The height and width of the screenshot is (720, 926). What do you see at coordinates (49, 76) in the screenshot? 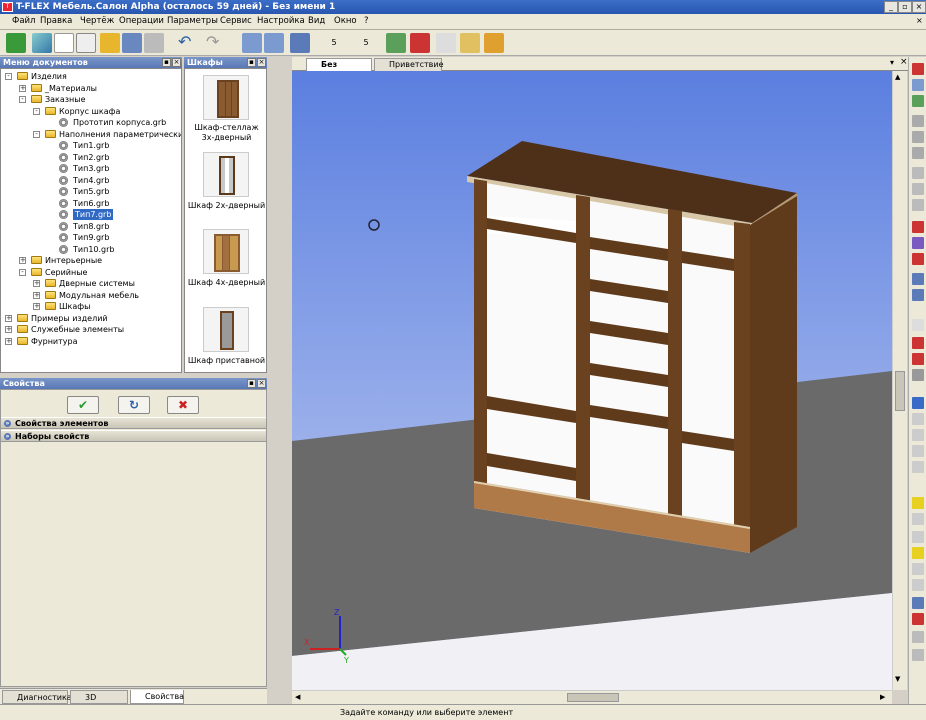
I see `tree-item: Изделия` at bounding box center [49, 76].